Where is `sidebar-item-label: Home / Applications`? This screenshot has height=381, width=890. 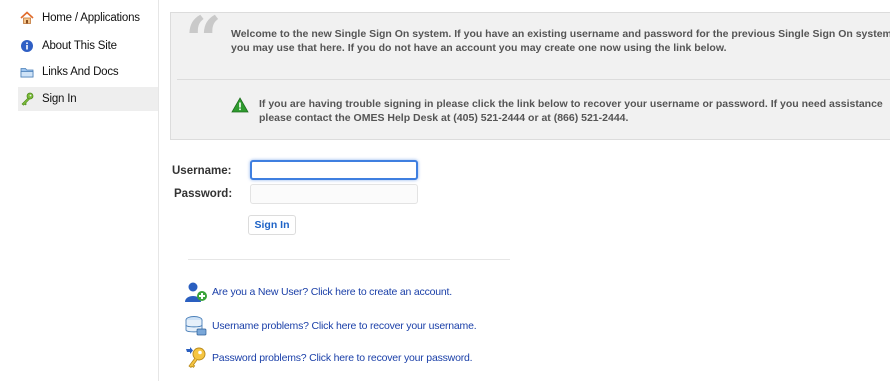
sidebar-item-label: Home / Applications is located at coordinates (91, 18).